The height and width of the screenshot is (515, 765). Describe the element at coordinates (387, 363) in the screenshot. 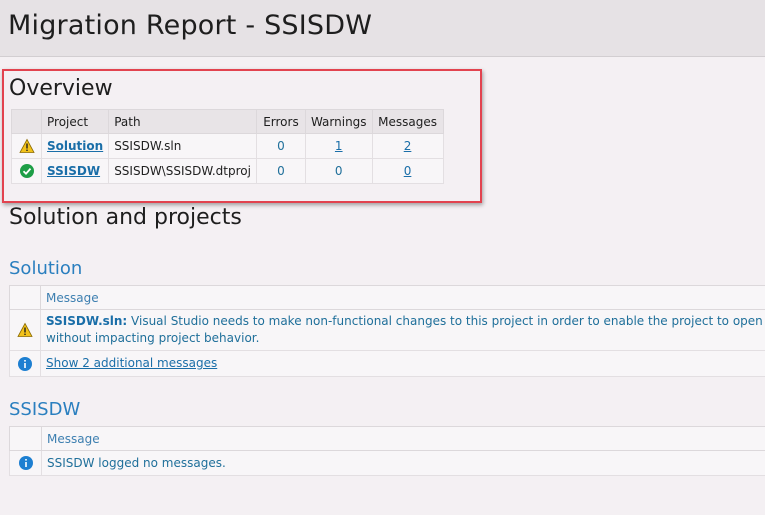

I see `table-row: Show 2 additional messages` at that location.